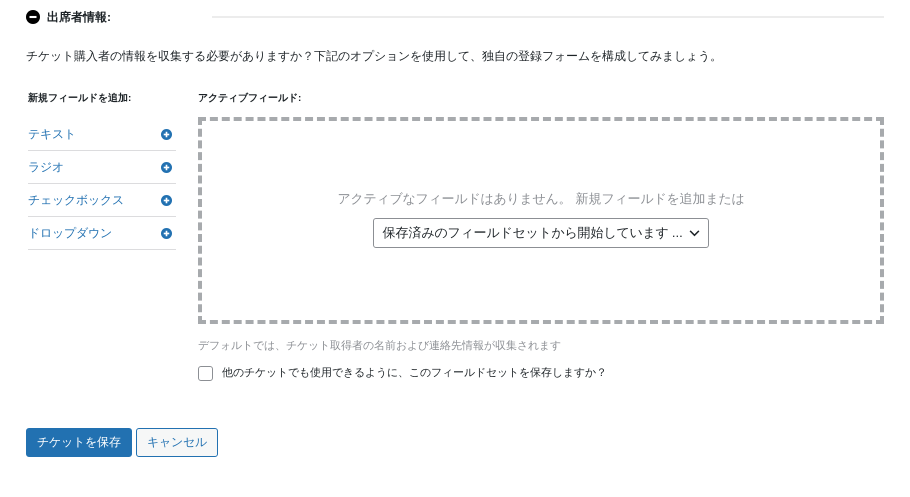  What do you see at coordinates (541, 199) in the screenshot?
I see `empty-message: アクティブなフィールドはありません。 新規フィールドを追加または` at bounding box center [541, 199].